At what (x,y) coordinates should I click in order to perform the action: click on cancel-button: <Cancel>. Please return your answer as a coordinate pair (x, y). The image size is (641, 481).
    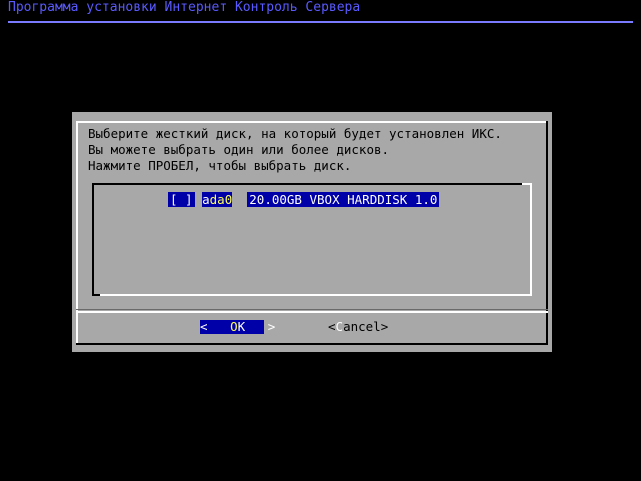
    Looking at the image, I should click on (358, 327).